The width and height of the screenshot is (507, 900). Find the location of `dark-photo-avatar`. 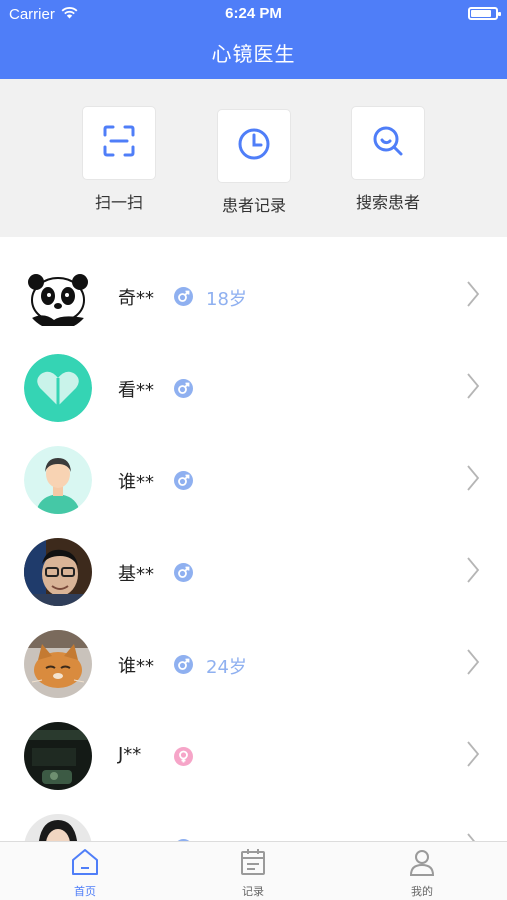

dark-photo-avatar is located at coordinates (58, 756).